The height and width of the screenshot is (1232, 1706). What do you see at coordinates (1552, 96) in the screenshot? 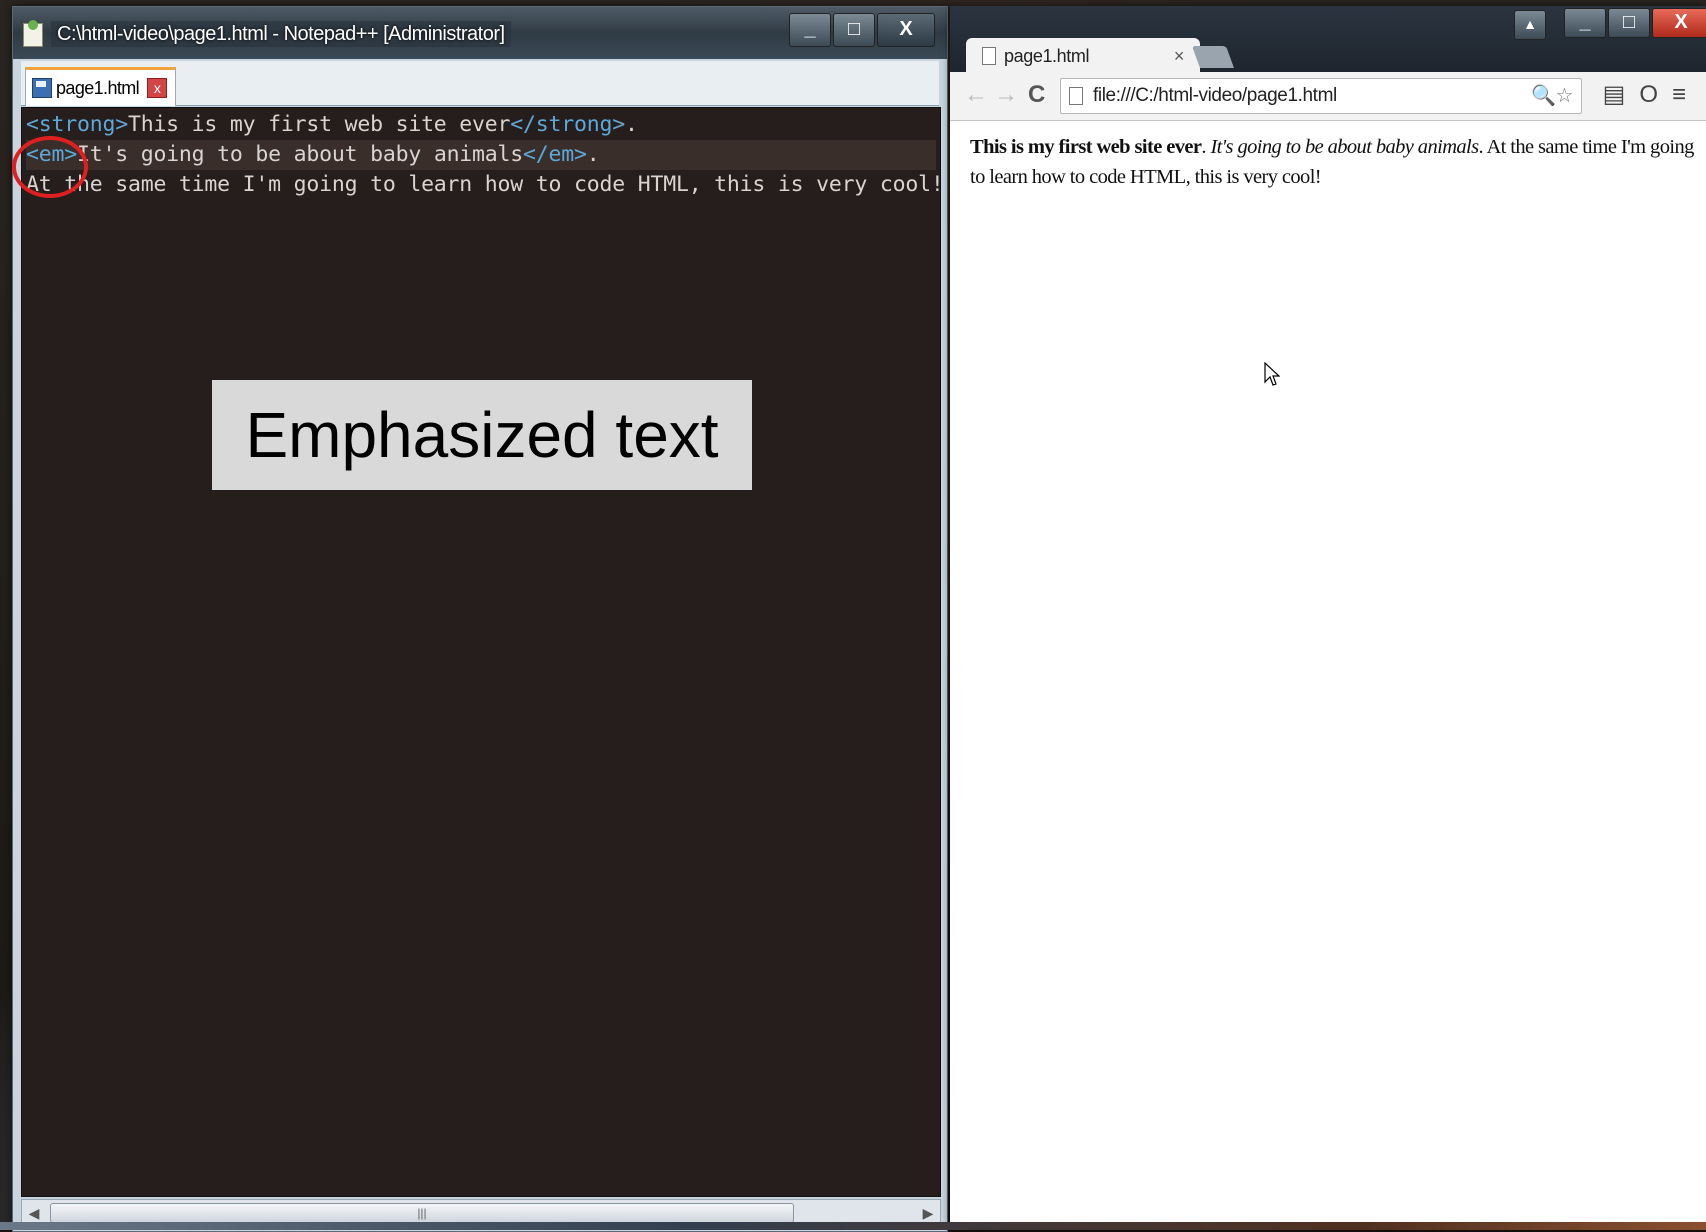
I see `zoom-bookmark-icons: 🔍☆` at bounding box center [1552, 96].